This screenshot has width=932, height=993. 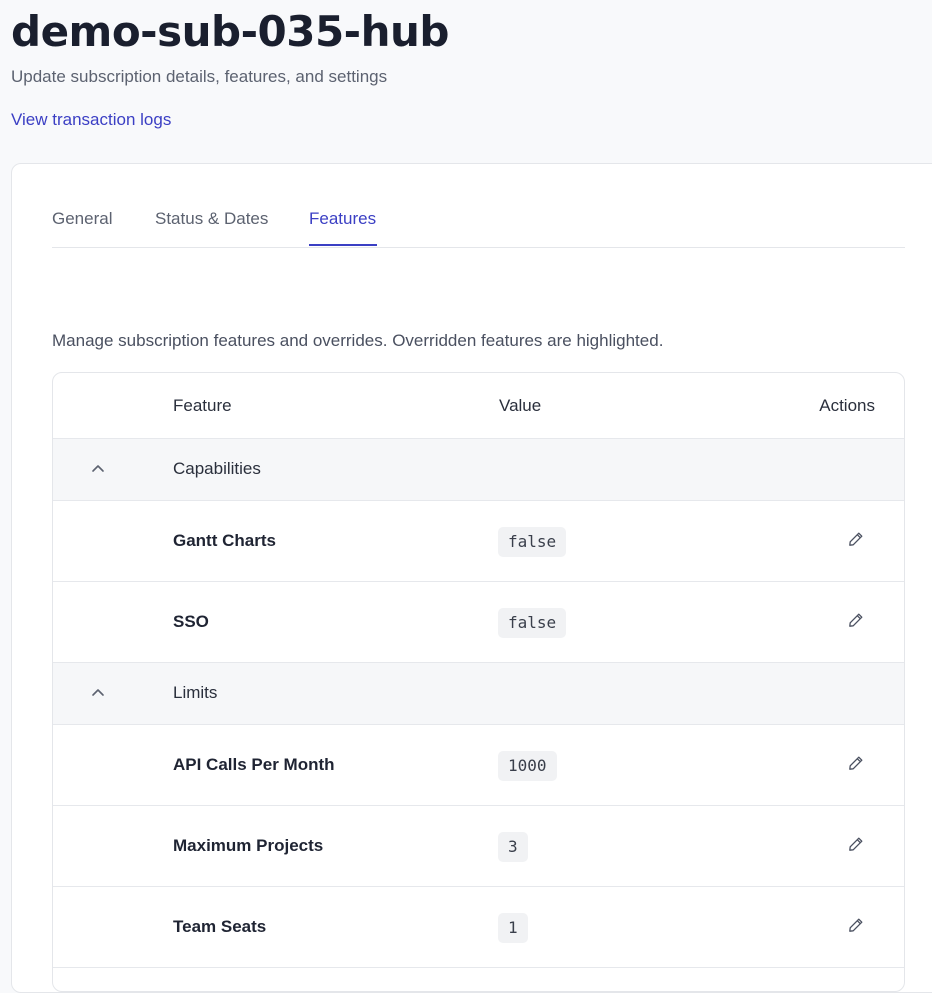 What do you see at coordinates (91, 120) in the screenshot?
I see `view-transaction-logs-link: View transaction logs` at bounding box center [91, 120].